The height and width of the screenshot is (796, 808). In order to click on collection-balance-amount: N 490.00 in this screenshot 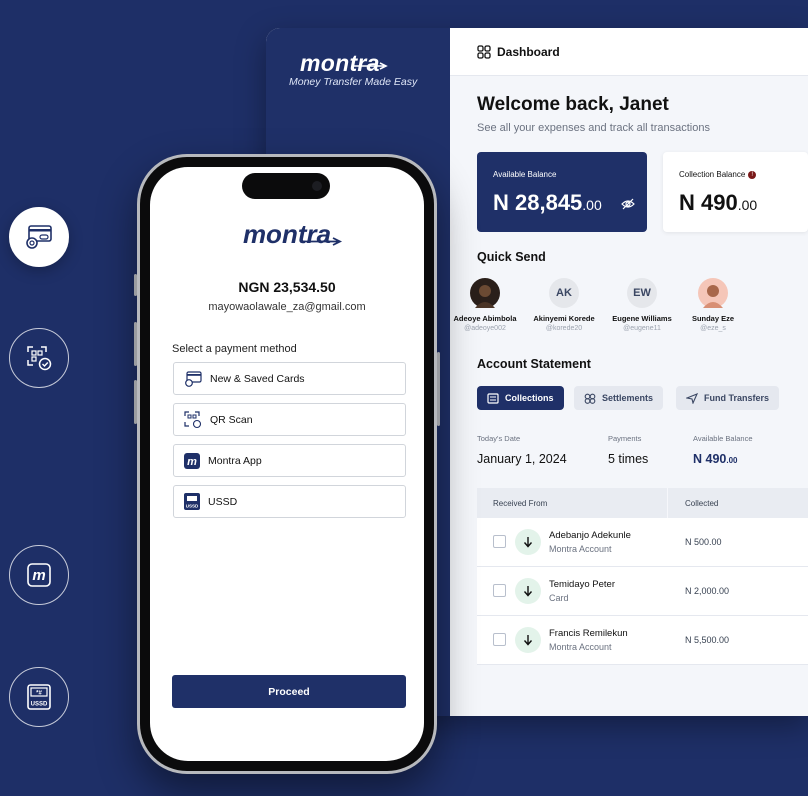, I will do `click(718, 202)`.